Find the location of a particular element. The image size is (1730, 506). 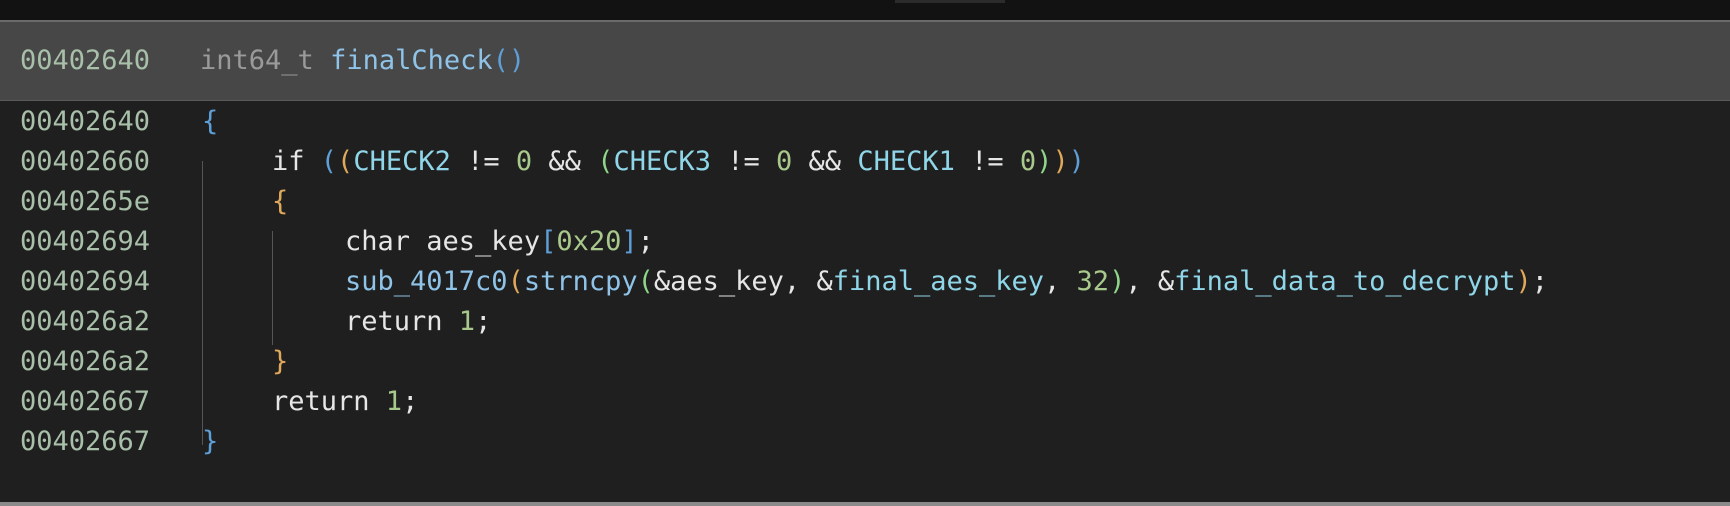

code-line: 004026a2 return 1; is located at coordinates (865, 322).